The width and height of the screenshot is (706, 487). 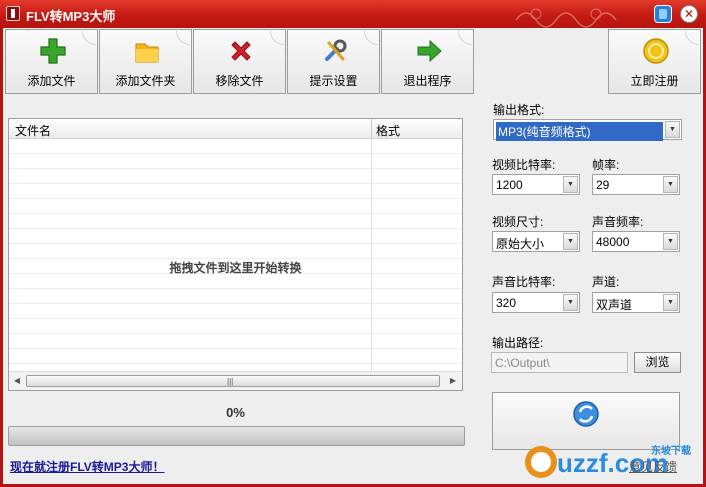 I want to click on file-list-header: 文件名 格式, so click(x=235, y=129).